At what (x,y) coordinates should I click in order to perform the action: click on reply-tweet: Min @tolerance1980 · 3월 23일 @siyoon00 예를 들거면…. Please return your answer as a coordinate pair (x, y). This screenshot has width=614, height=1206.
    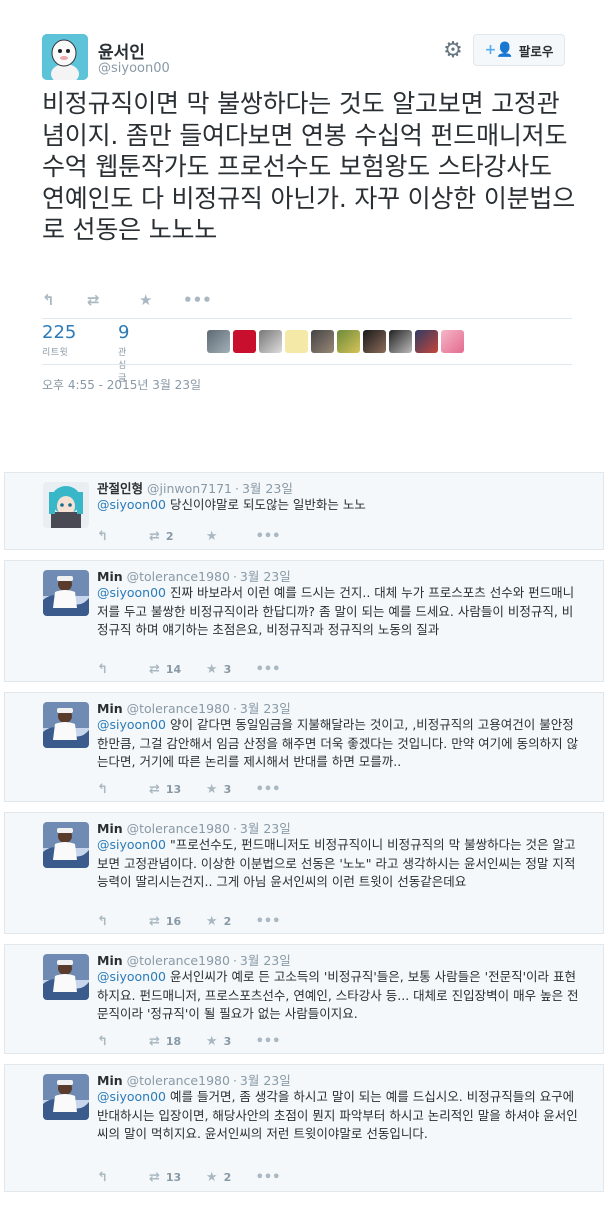
    Looking at the image, I should click on (304, 1128).